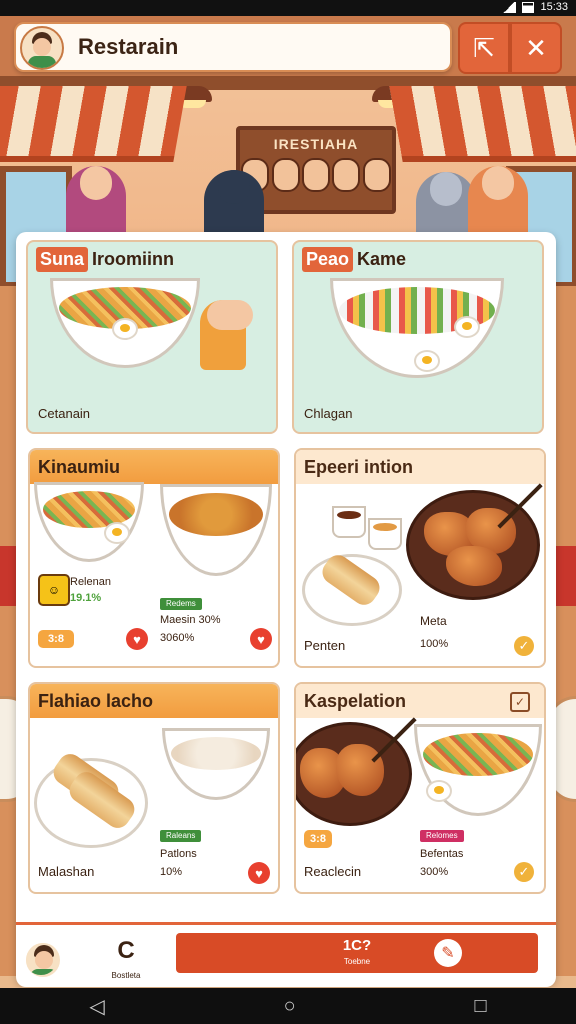 Image resolution: width=576 pixels, height=1024 pixels. What do you see at coordinates (181, 836) in the screenshot?
I see `status-badge: Raleans` at bounding box center [181, 836].